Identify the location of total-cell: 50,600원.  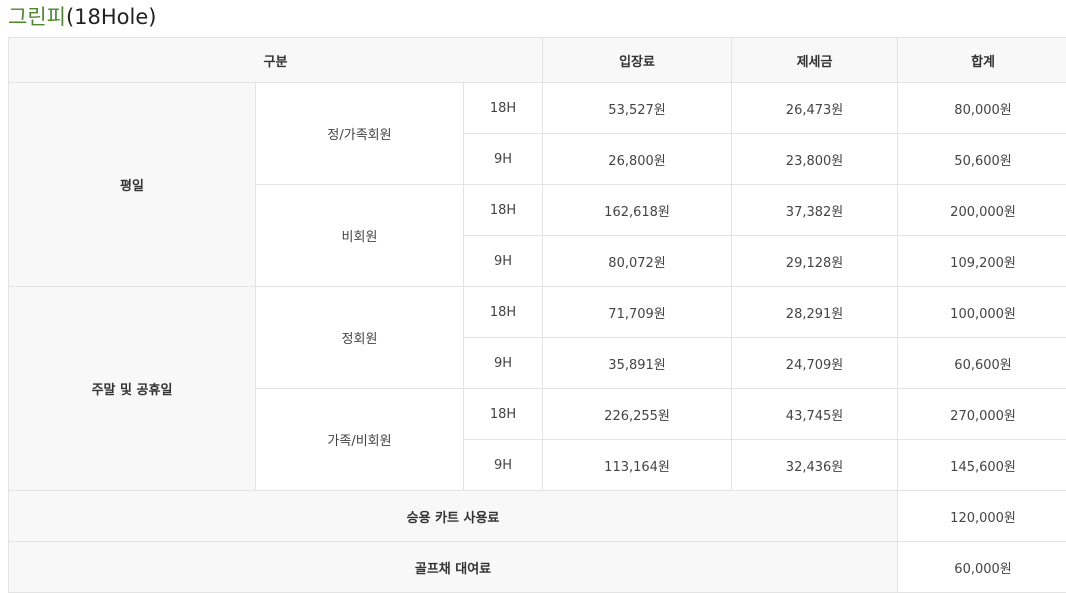
(981, 159).